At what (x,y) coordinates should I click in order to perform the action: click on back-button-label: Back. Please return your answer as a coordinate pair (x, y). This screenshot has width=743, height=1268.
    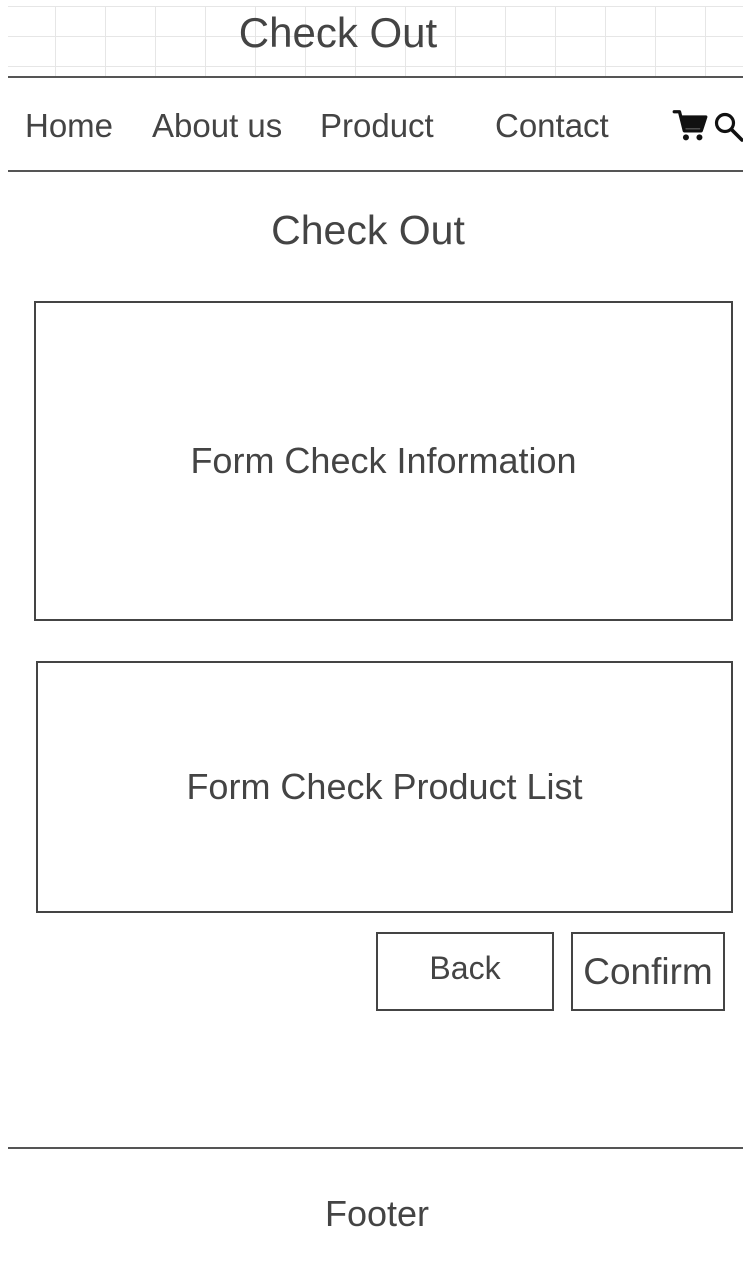
    Looking at the image, I should click on (465, 968).